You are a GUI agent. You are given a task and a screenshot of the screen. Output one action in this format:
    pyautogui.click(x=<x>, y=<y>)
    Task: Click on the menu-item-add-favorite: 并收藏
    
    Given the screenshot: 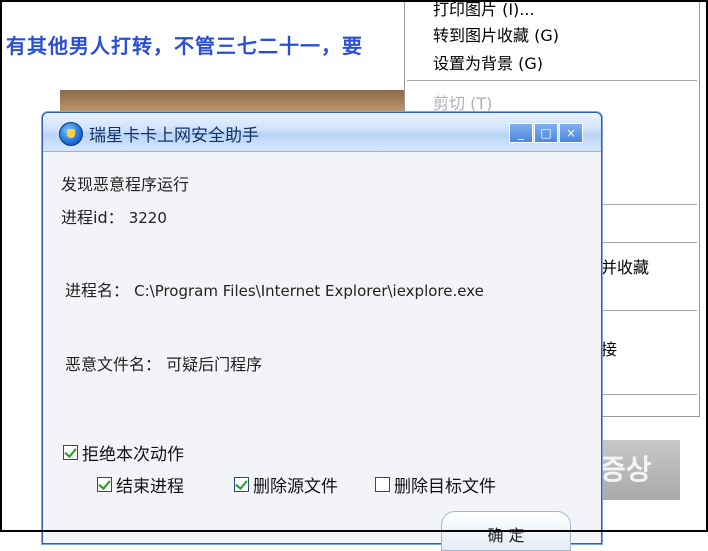 What is the action you would take?
    pyautogui.click(x=625, y=266)
    